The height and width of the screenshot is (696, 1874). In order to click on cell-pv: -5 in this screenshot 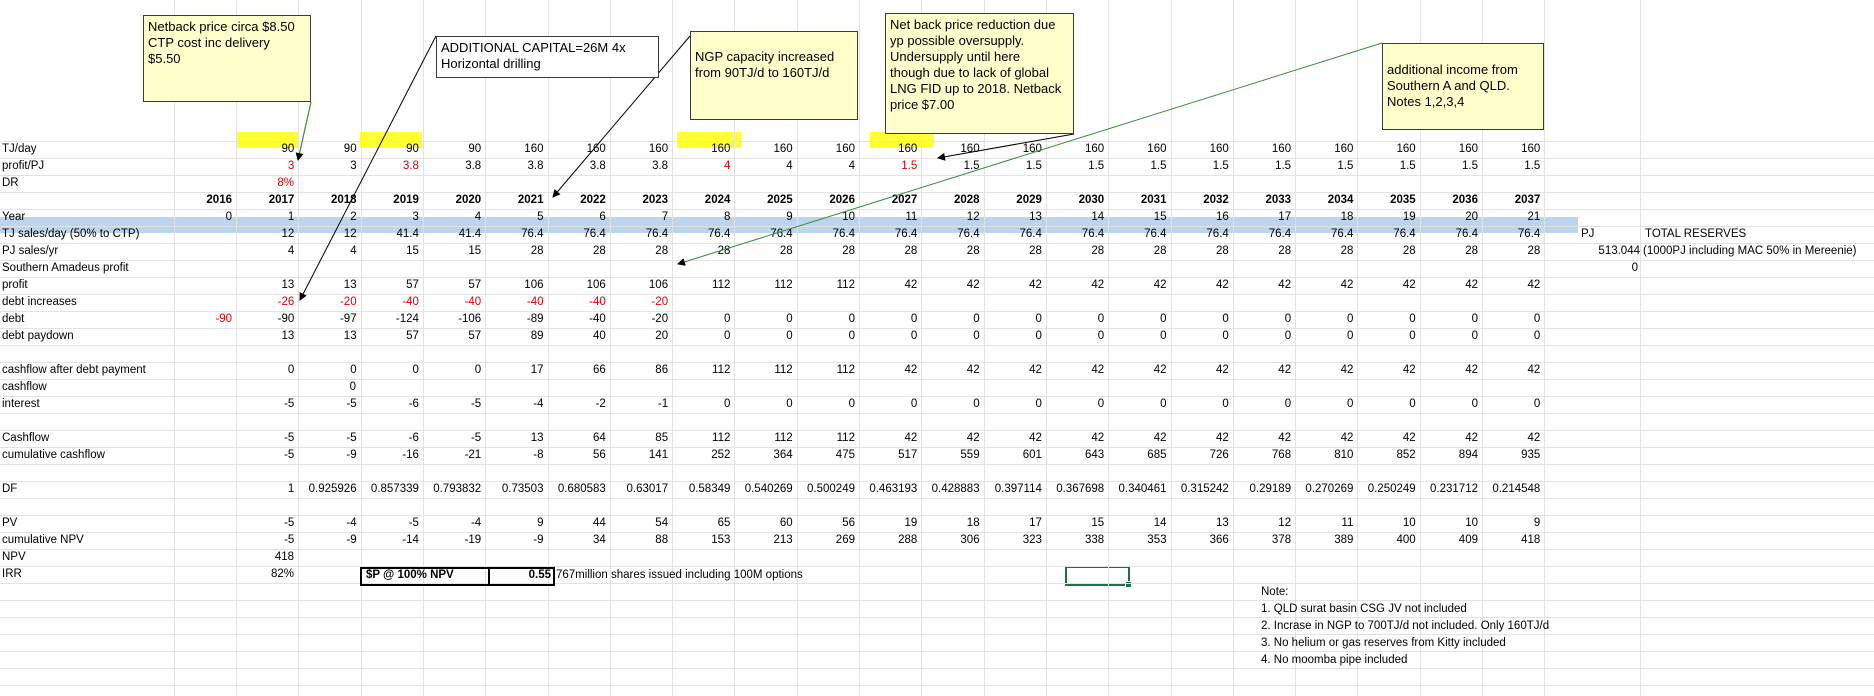, I will do `click(265, 523)`.